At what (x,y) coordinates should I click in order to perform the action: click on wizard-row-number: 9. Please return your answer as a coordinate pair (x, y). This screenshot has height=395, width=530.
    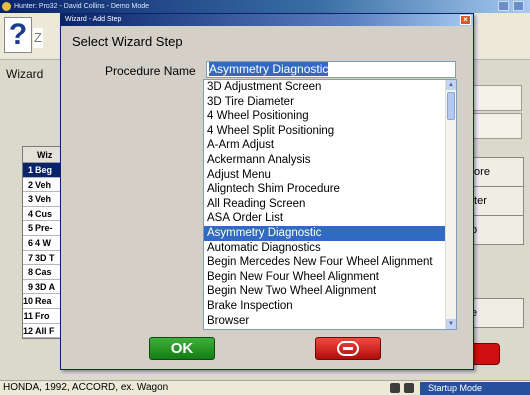
    Looking at the image, I should click on (30, 286).